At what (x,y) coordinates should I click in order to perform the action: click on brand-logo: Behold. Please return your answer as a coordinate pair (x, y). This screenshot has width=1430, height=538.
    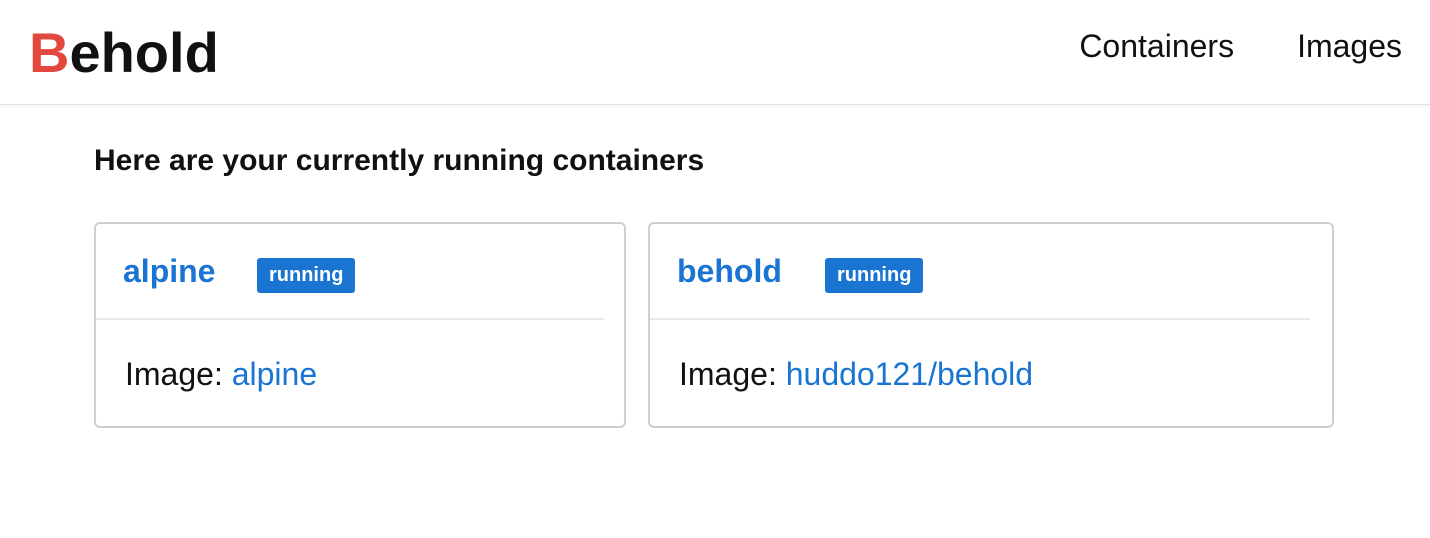
    Looking at the image, I should click on (124, 53).